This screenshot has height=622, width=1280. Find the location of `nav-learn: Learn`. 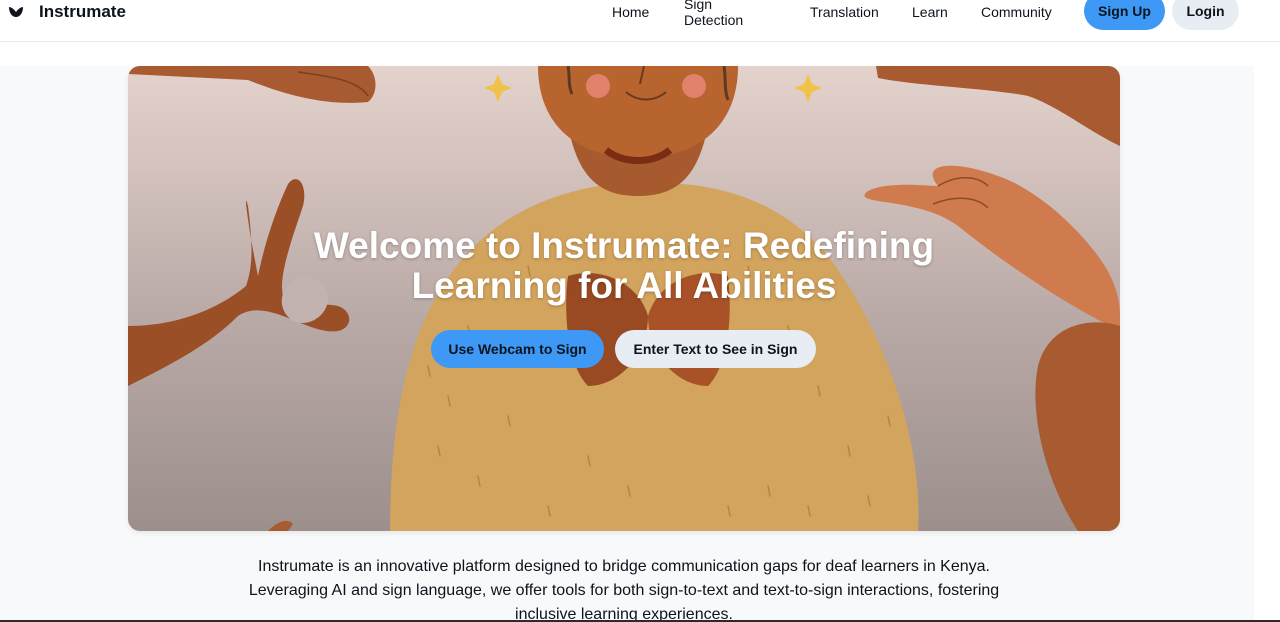

nav-learn: Learn is located at coordinates (930, 12).